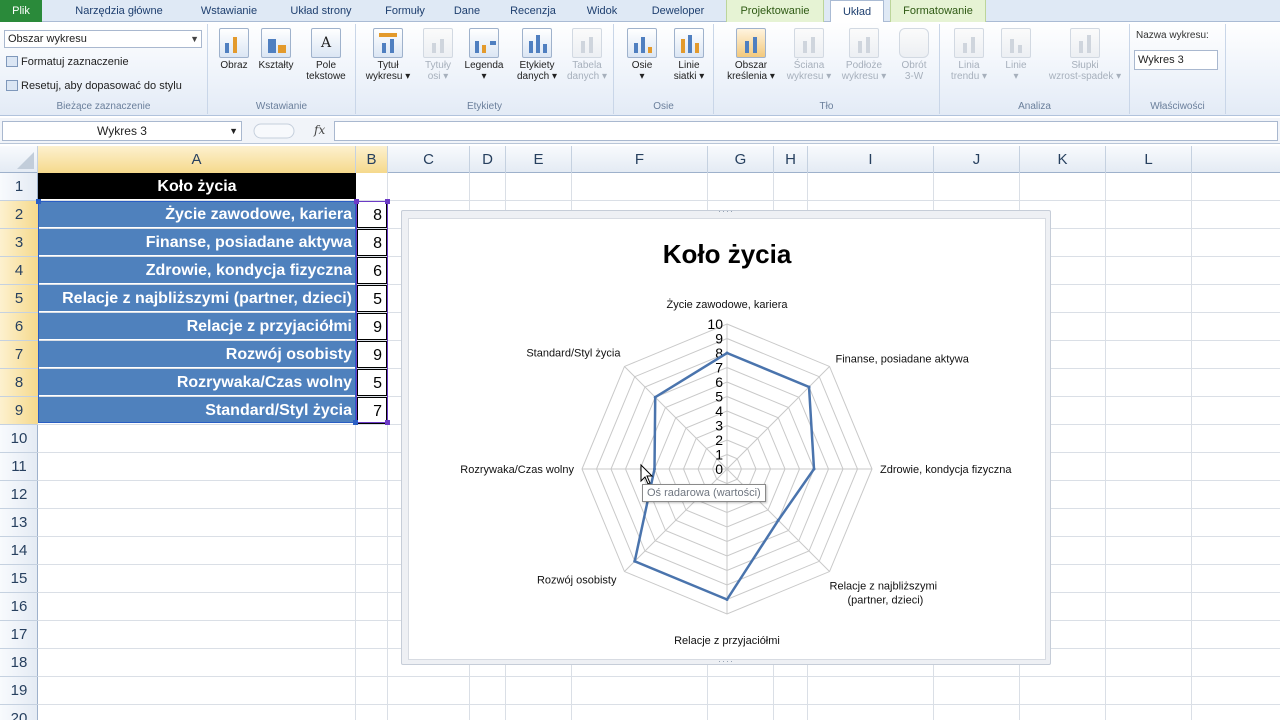  What do you see at coordinates (726, 211) in the screenshot?
I see `resize-handle-top: ····` at bounding box center [726, 211].